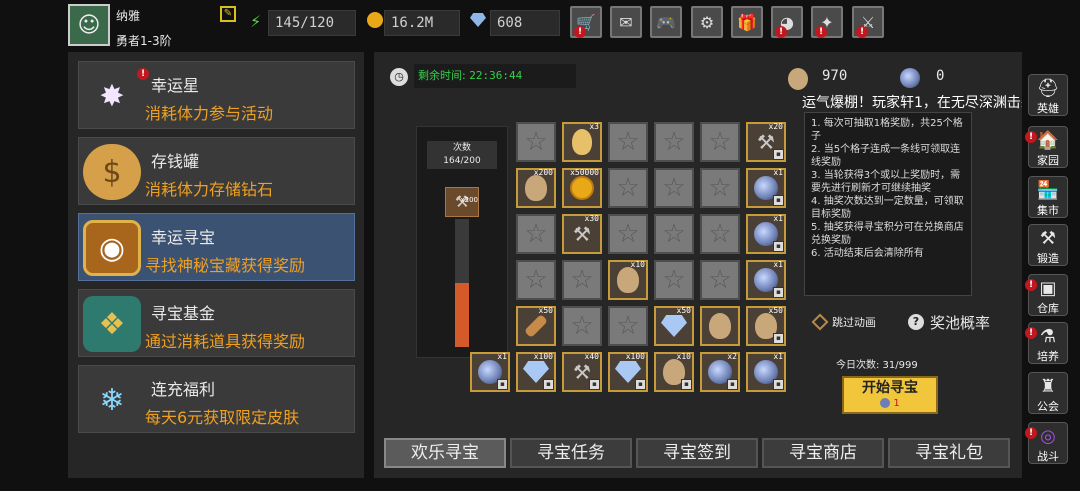  Describe the element at coordinates (591, 218) in the screenshot. I see `reward-count: x30` at that location.